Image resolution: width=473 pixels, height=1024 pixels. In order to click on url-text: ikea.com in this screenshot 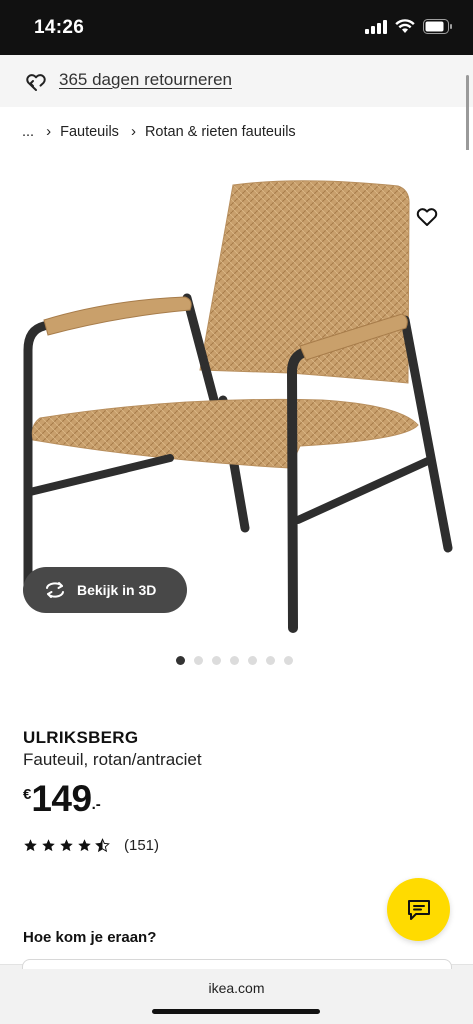, I will do `click(236, 988)`.